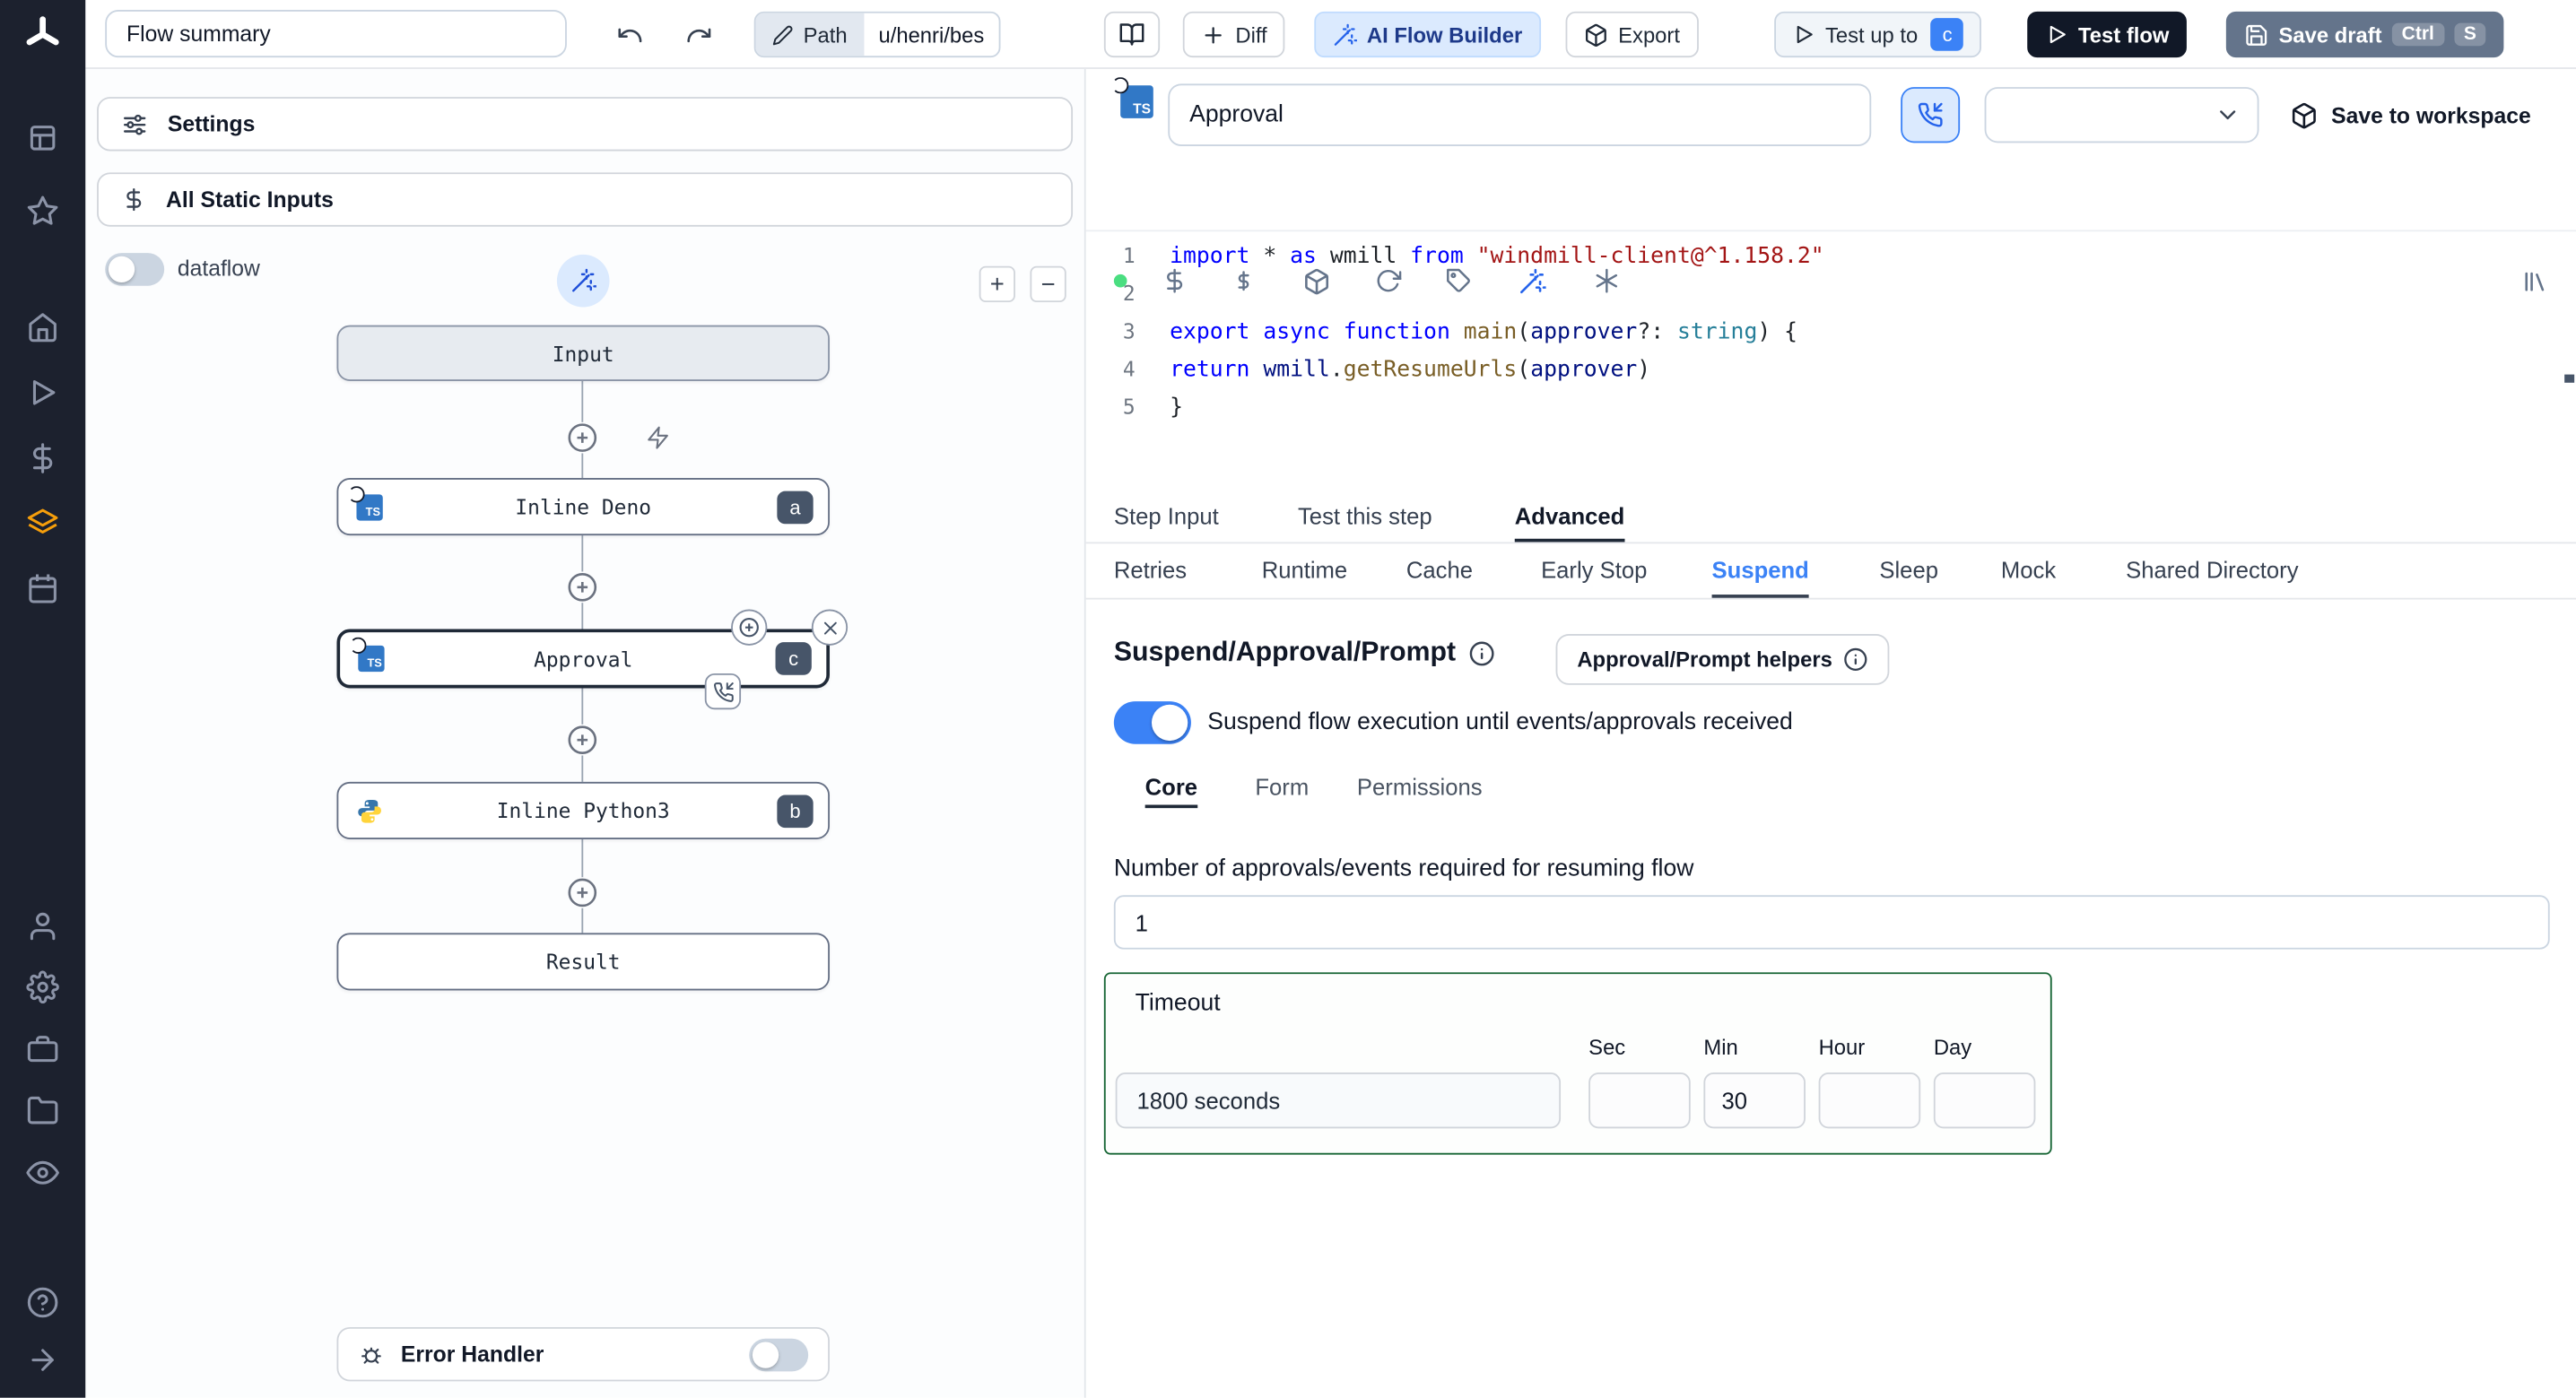 This screenshot has height=1398, width=2576. I want to click on approval-prompt-helpers-button: Approval/Prompt helpers, so click(1722, 659).